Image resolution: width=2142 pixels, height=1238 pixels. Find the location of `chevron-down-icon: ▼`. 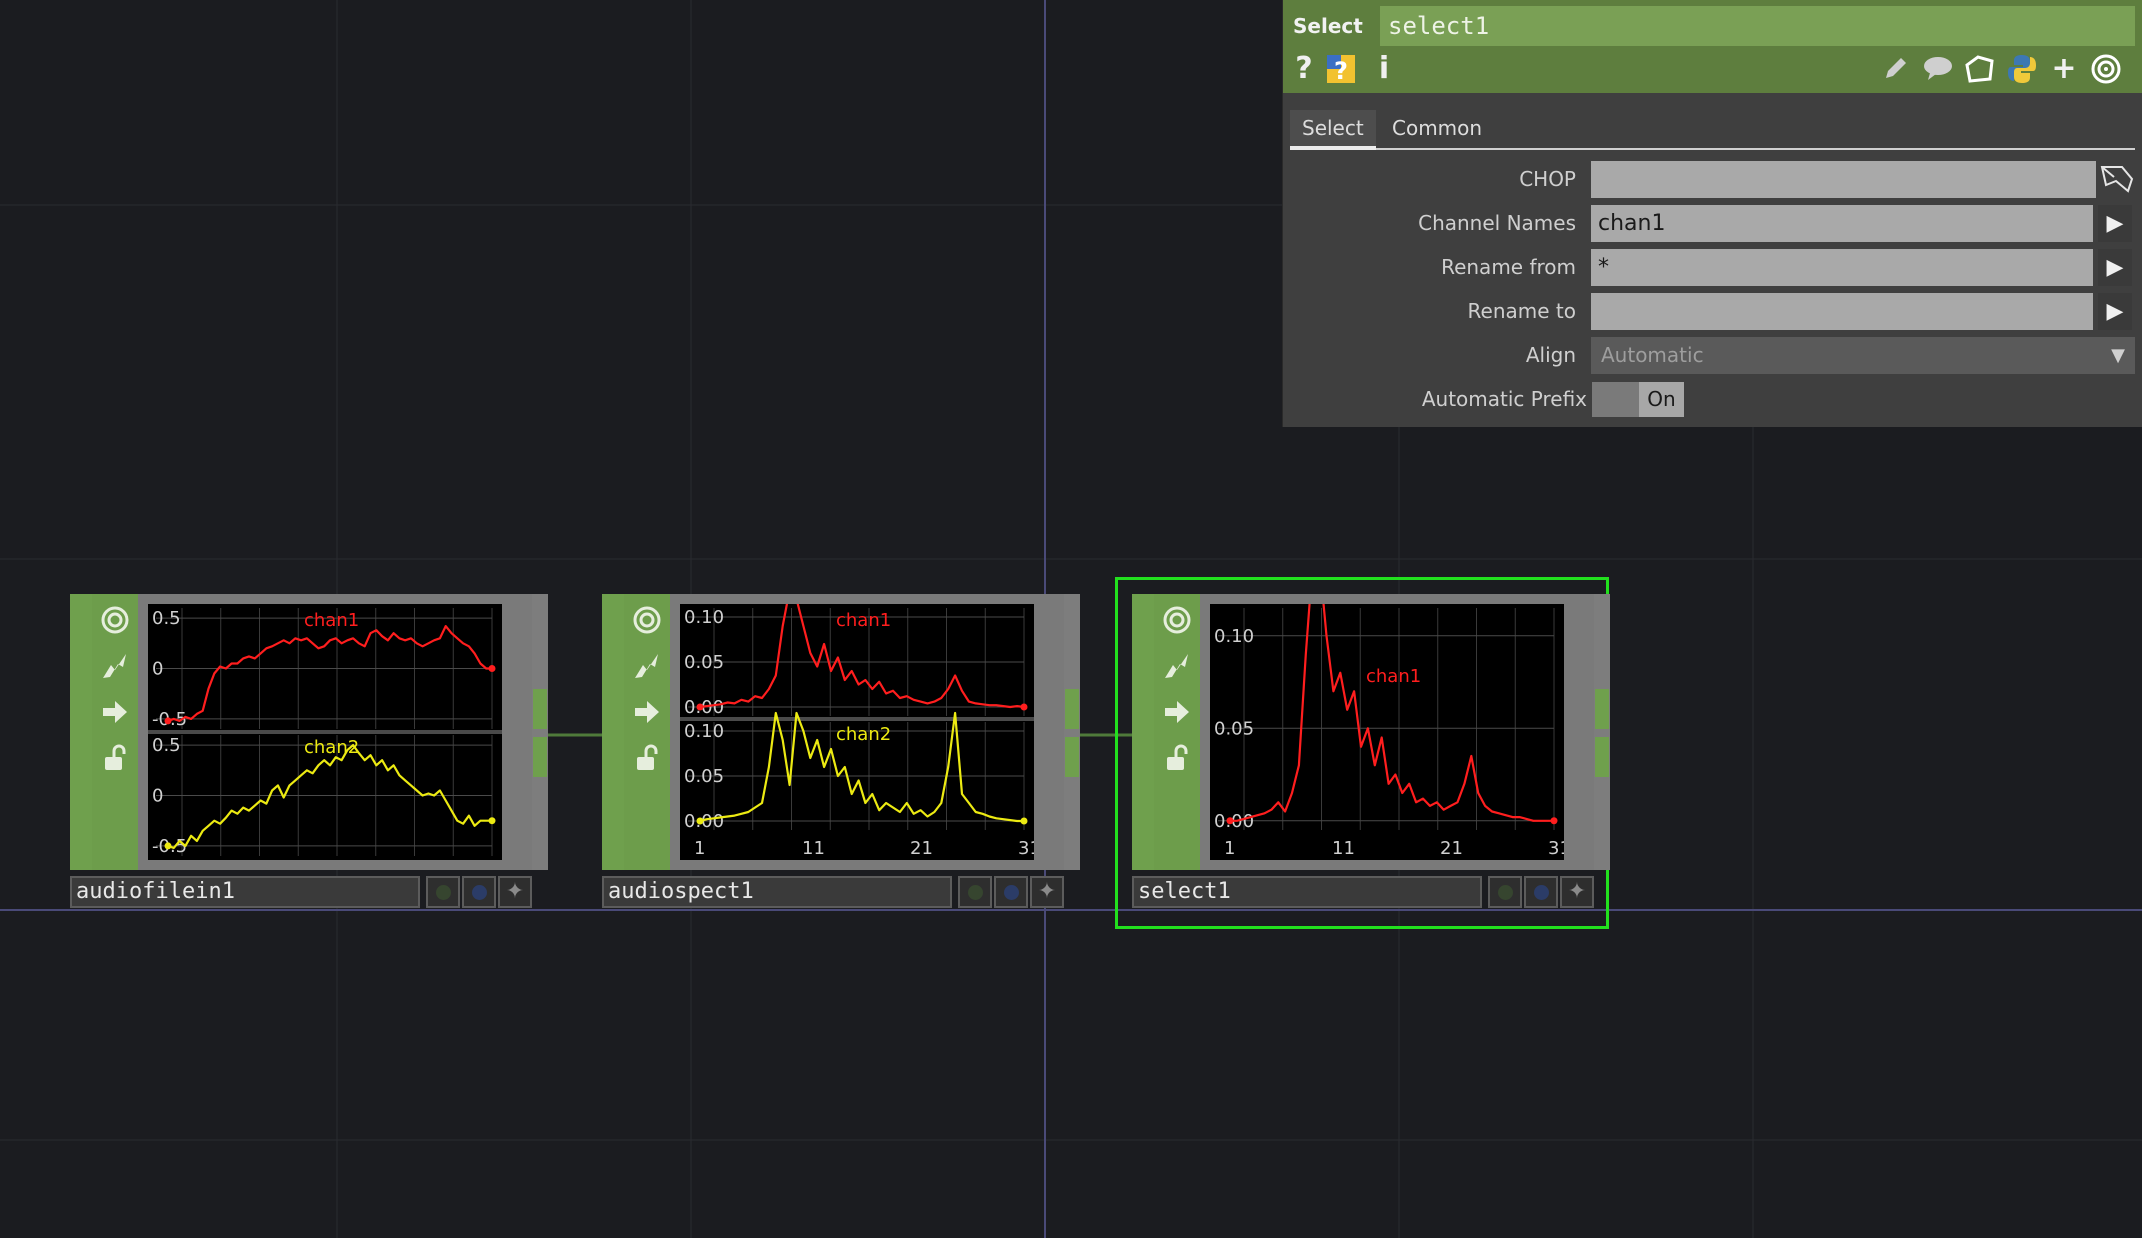

chevron-down-icon: ▼ is located at coordinates (2118, 355).